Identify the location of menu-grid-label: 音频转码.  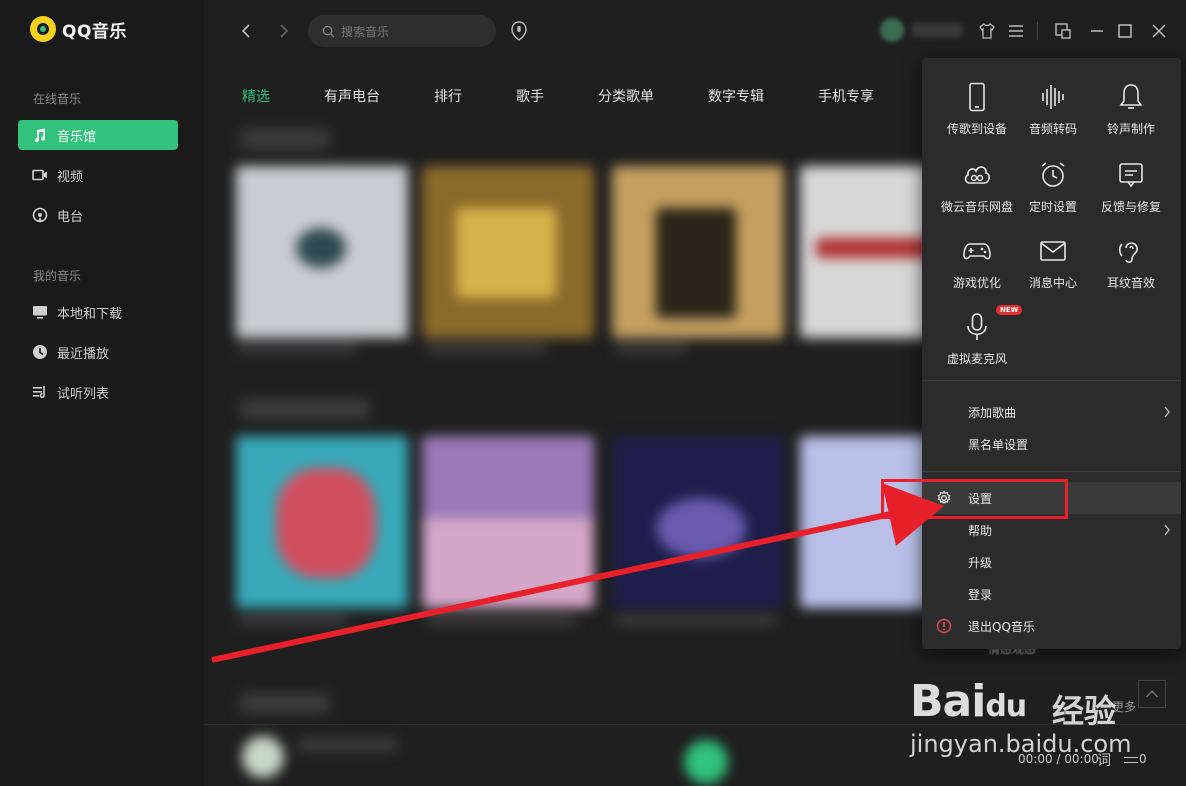
(1052, 129).